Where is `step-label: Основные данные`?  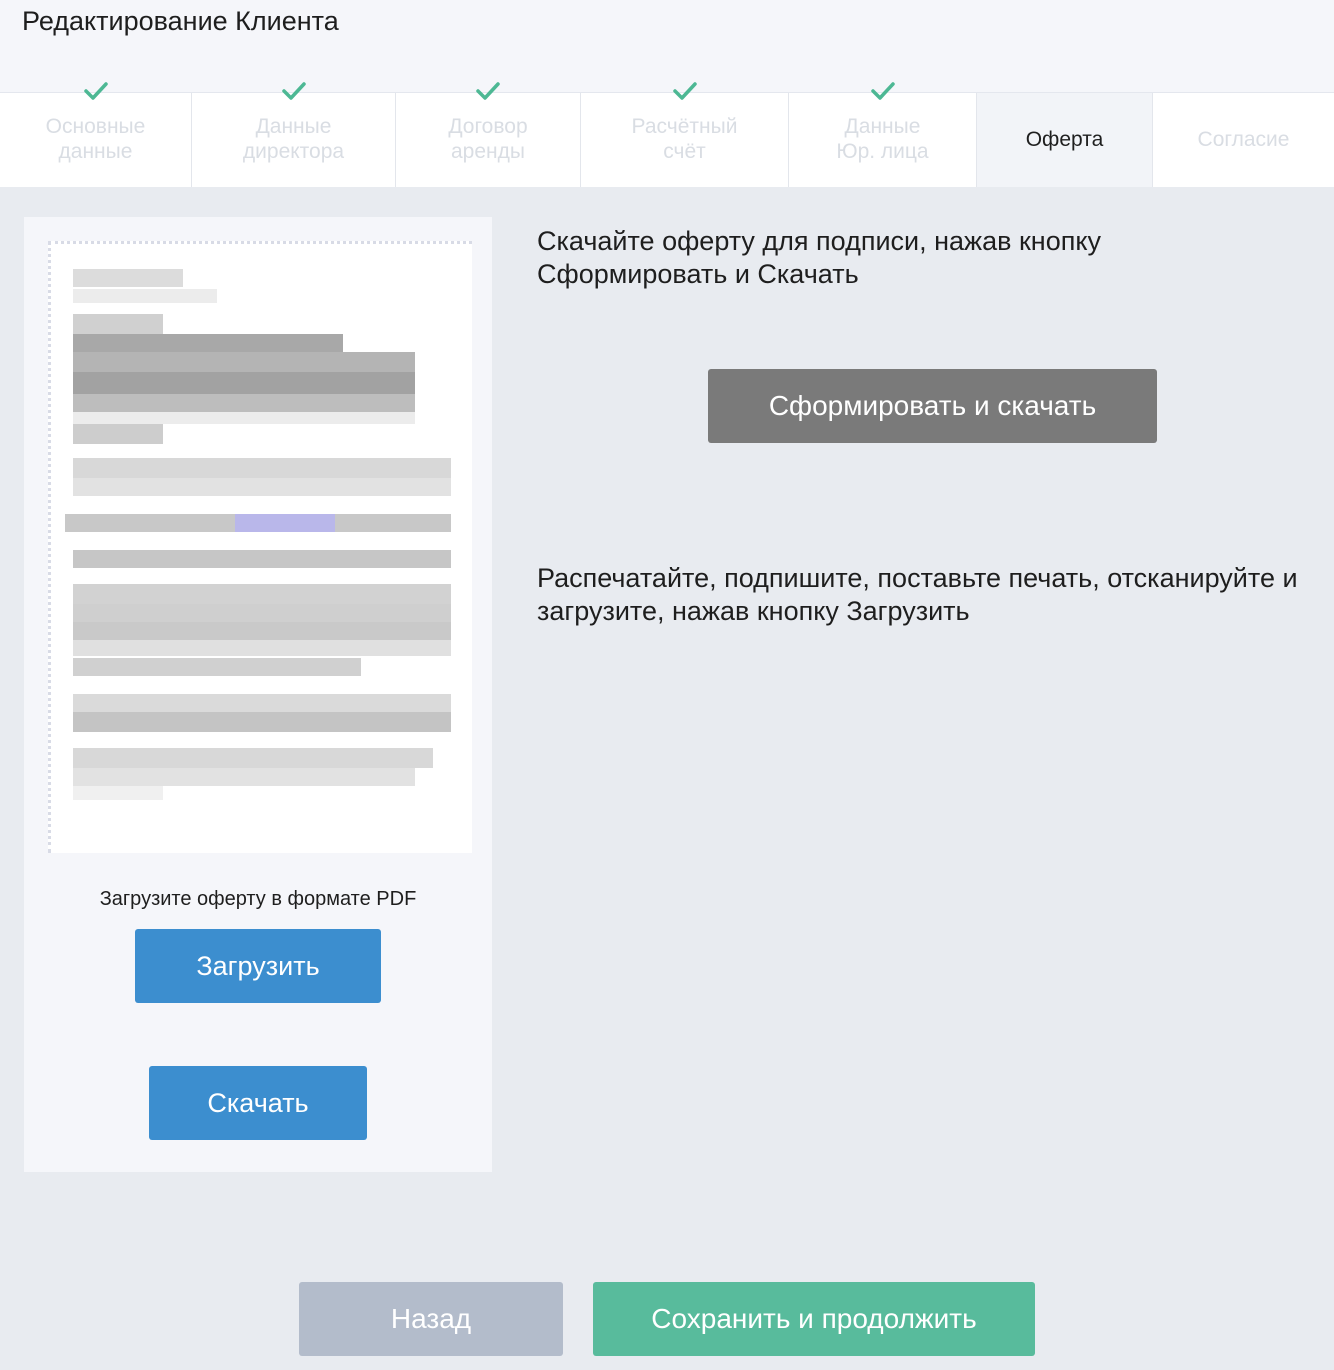
step-label: Основные данные is located at coordinates (95, 139).